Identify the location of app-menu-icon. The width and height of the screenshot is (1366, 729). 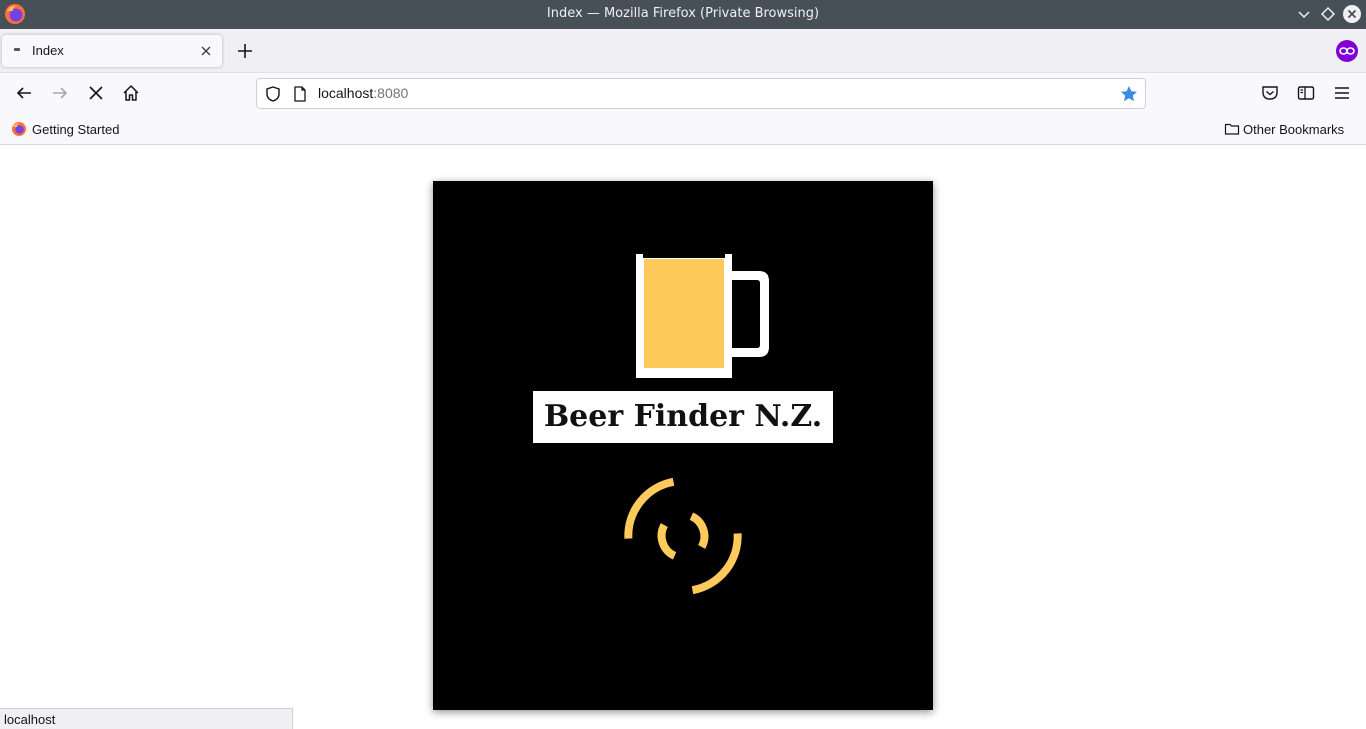
(1342, 93).